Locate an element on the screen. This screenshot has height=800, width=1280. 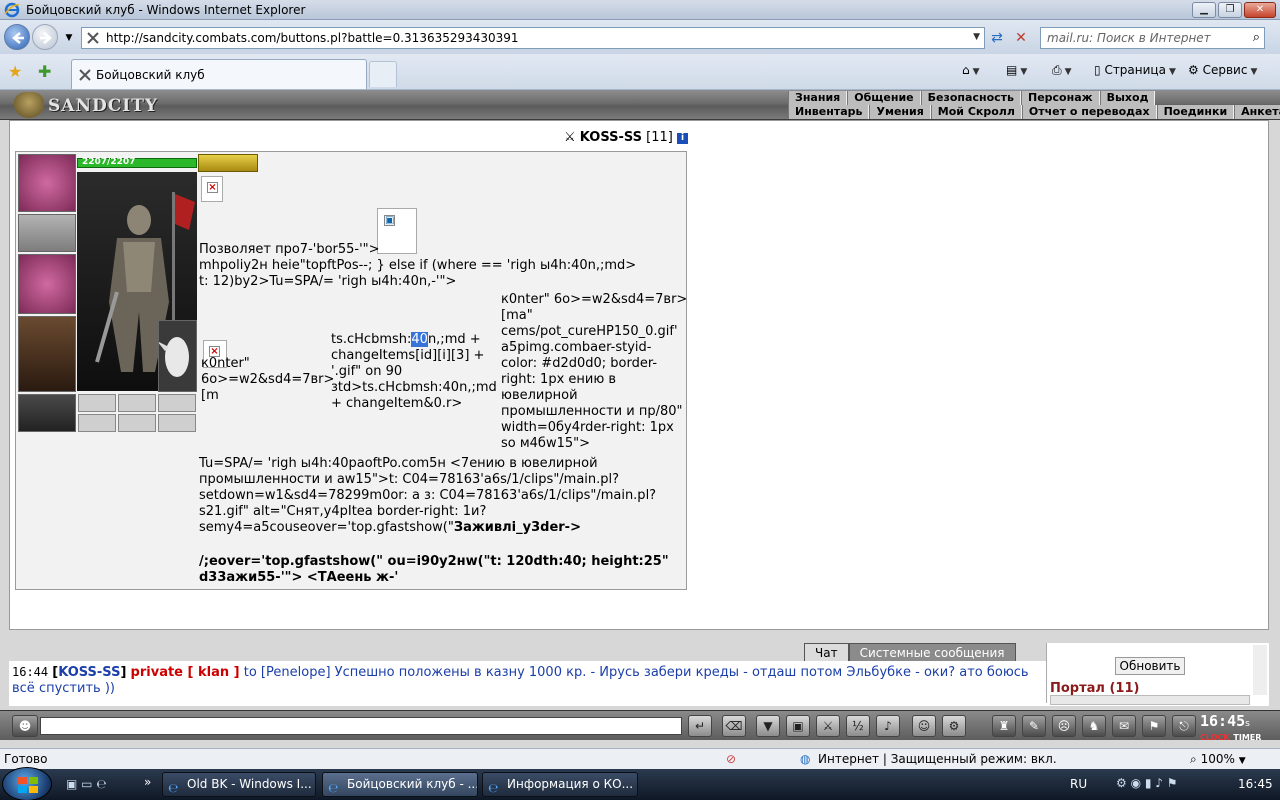
character-name: KOSS-SS is located at coordinates (611, 137).